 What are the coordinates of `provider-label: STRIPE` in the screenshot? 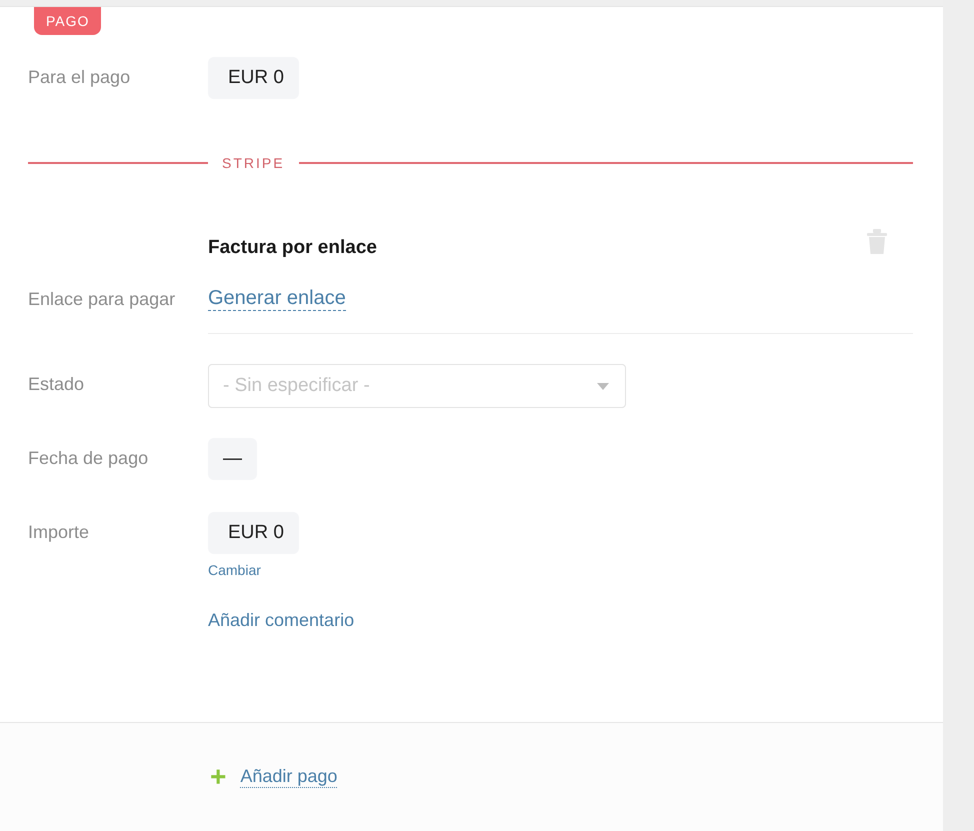 It's located at (253, 163).